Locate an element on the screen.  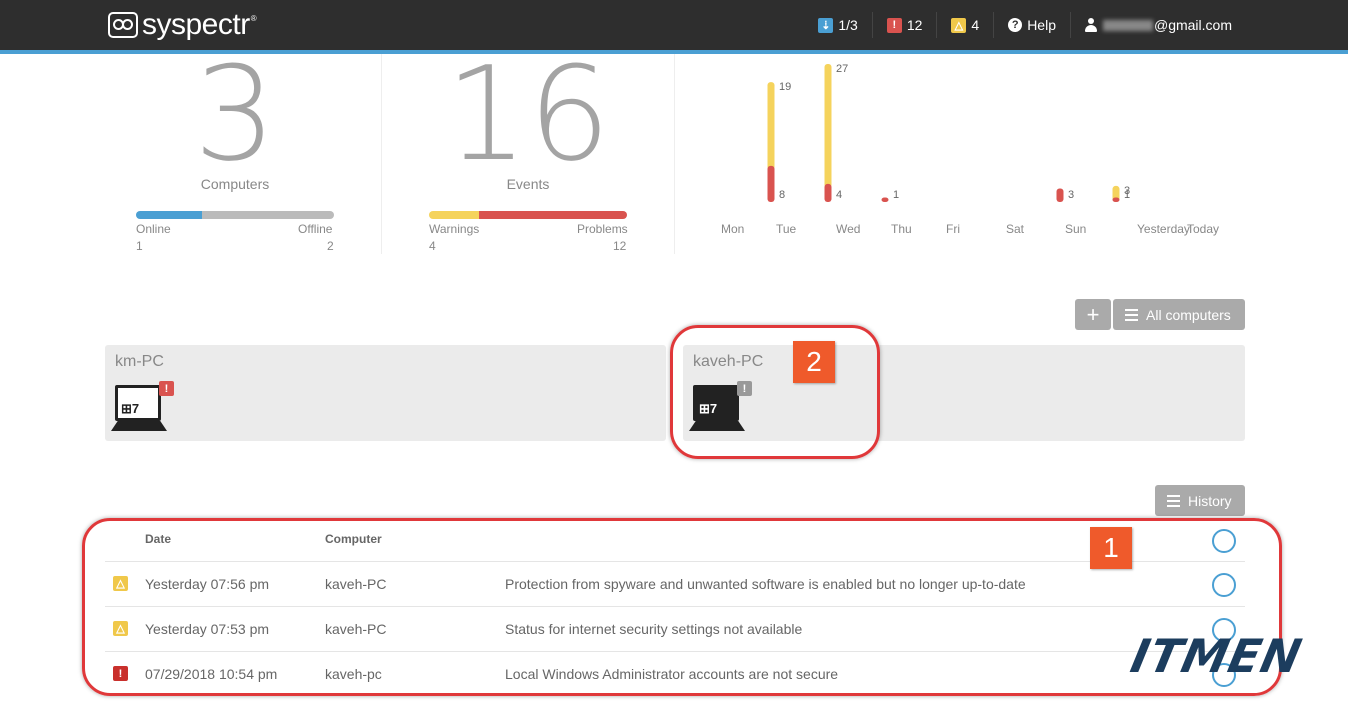
syspectr-logo: syspectr ® is located at coordinates (182, 25).